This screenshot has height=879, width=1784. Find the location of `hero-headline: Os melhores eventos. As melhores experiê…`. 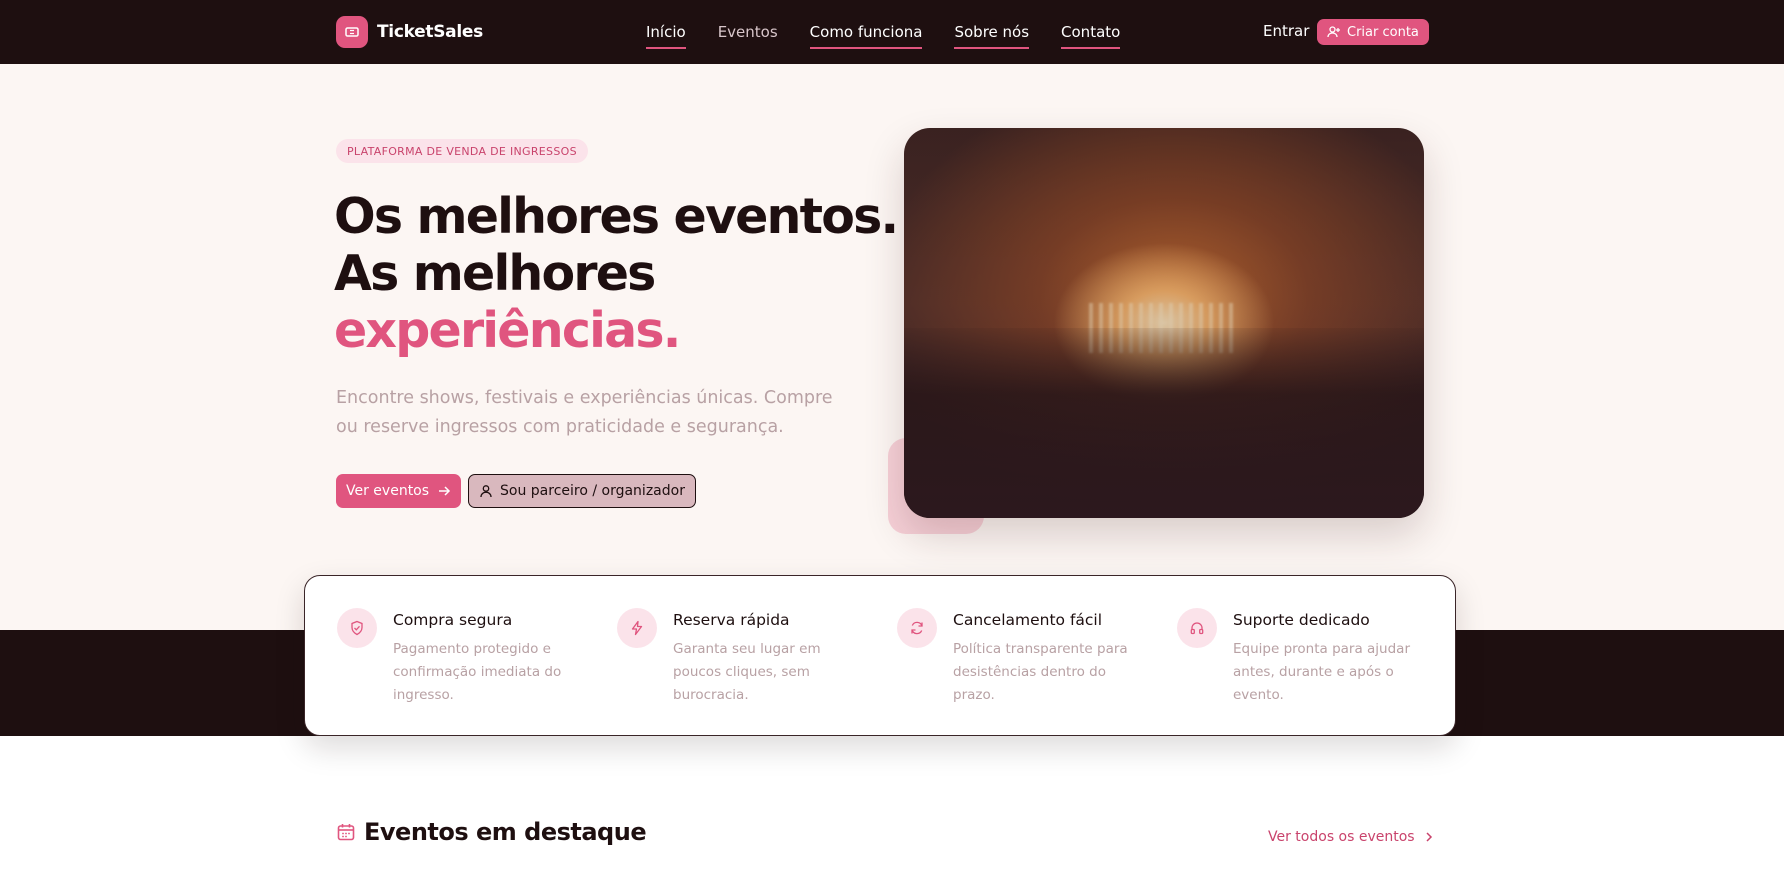

hero-headline: Os melhores eventos. As melhores experiê… is located at coordinates (616, 273).